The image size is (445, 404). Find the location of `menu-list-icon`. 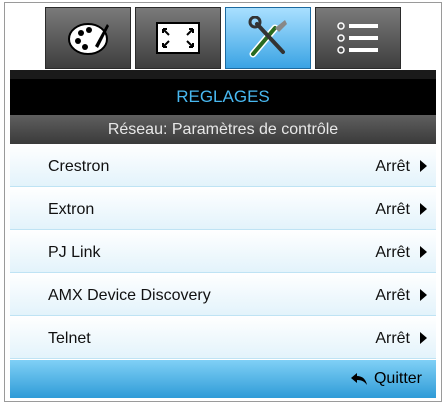

menu-list-icon is located at coordinates (357, 38).